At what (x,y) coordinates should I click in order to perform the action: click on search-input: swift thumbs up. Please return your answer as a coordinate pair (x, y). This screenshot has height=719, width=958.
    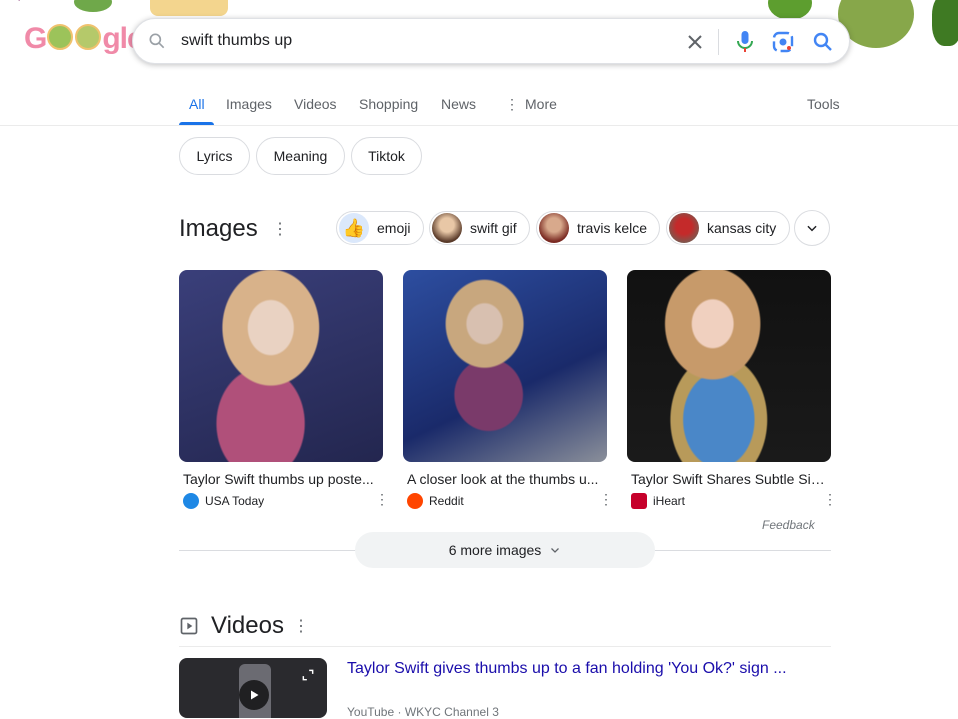
    Looking at the image, I should click on (236, 41).